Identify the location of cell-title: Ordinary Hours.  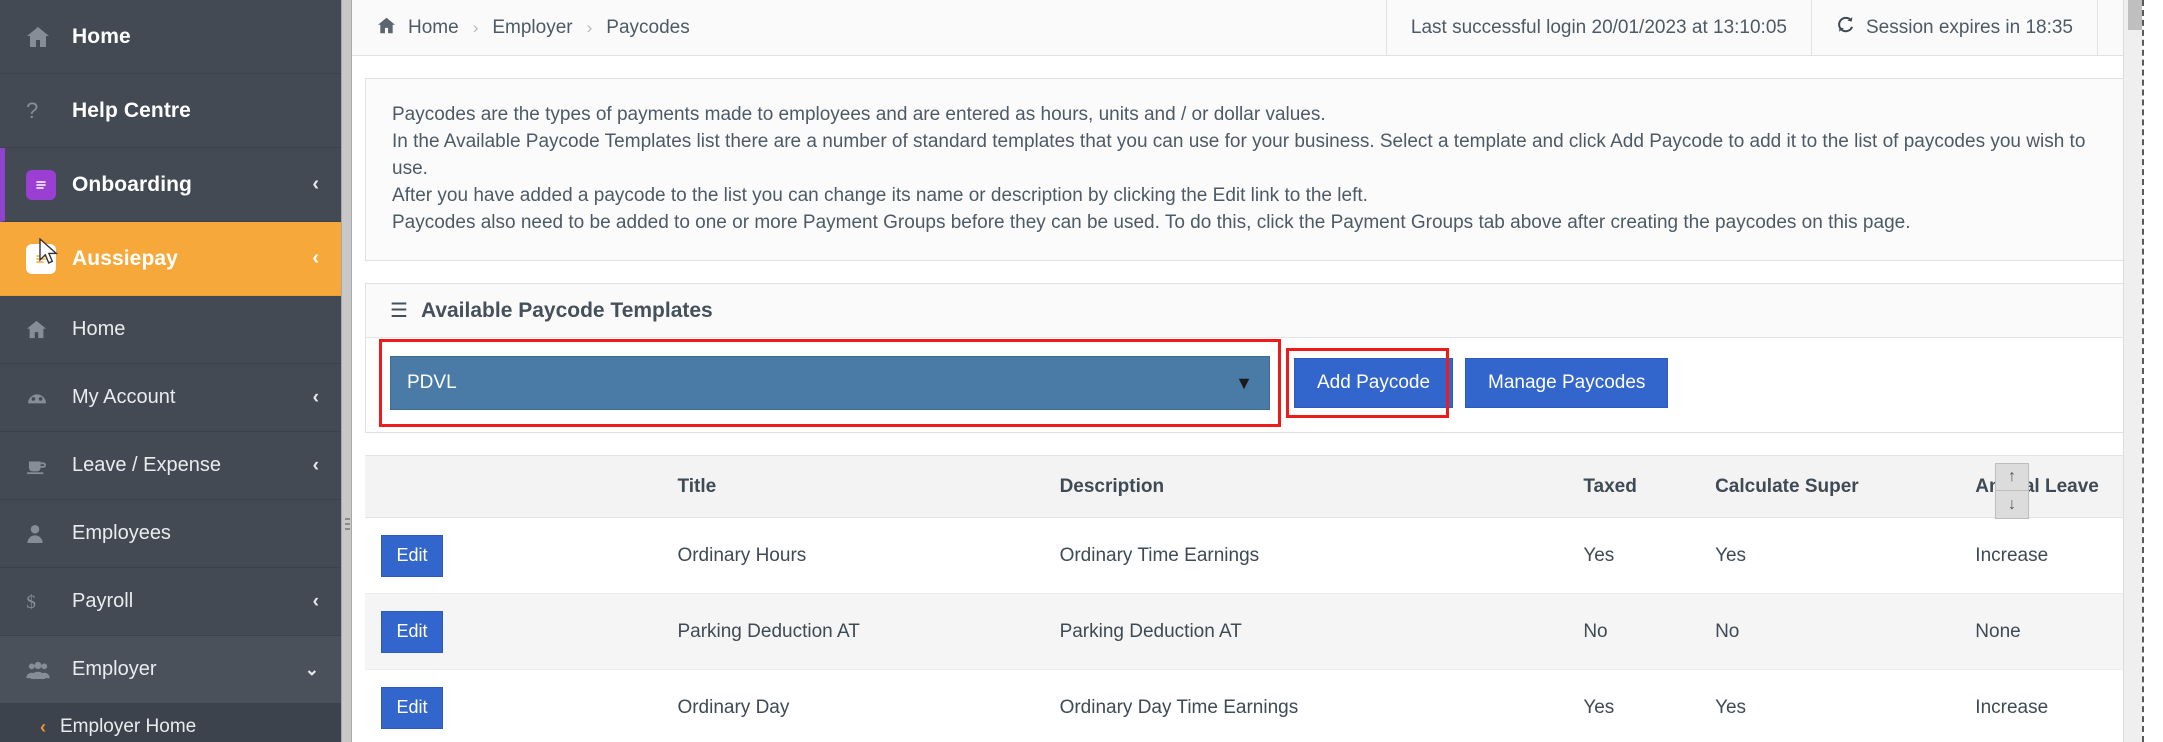
(852, 555).